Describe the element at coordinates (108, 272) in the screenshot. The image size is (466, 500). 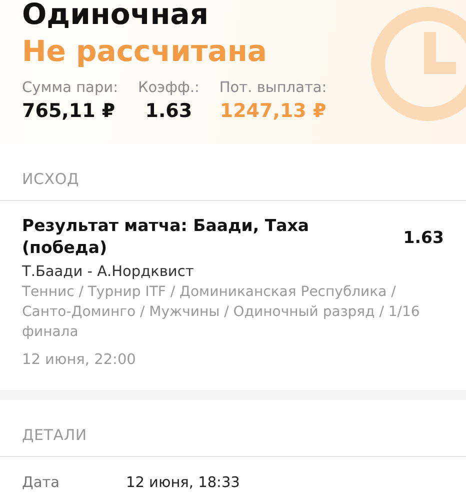
I see `match-name: Т.Баади - А.Нордквист` at that location.